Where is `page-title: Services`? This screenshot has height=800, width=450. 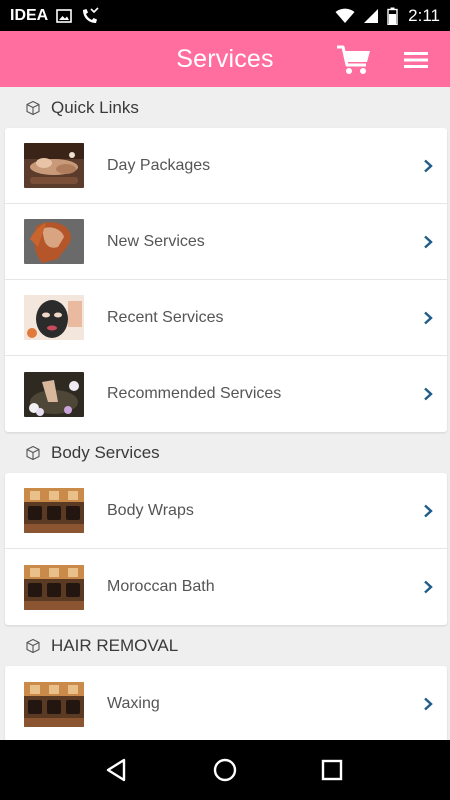
page-title: Services is located at coordinates (225, 58).